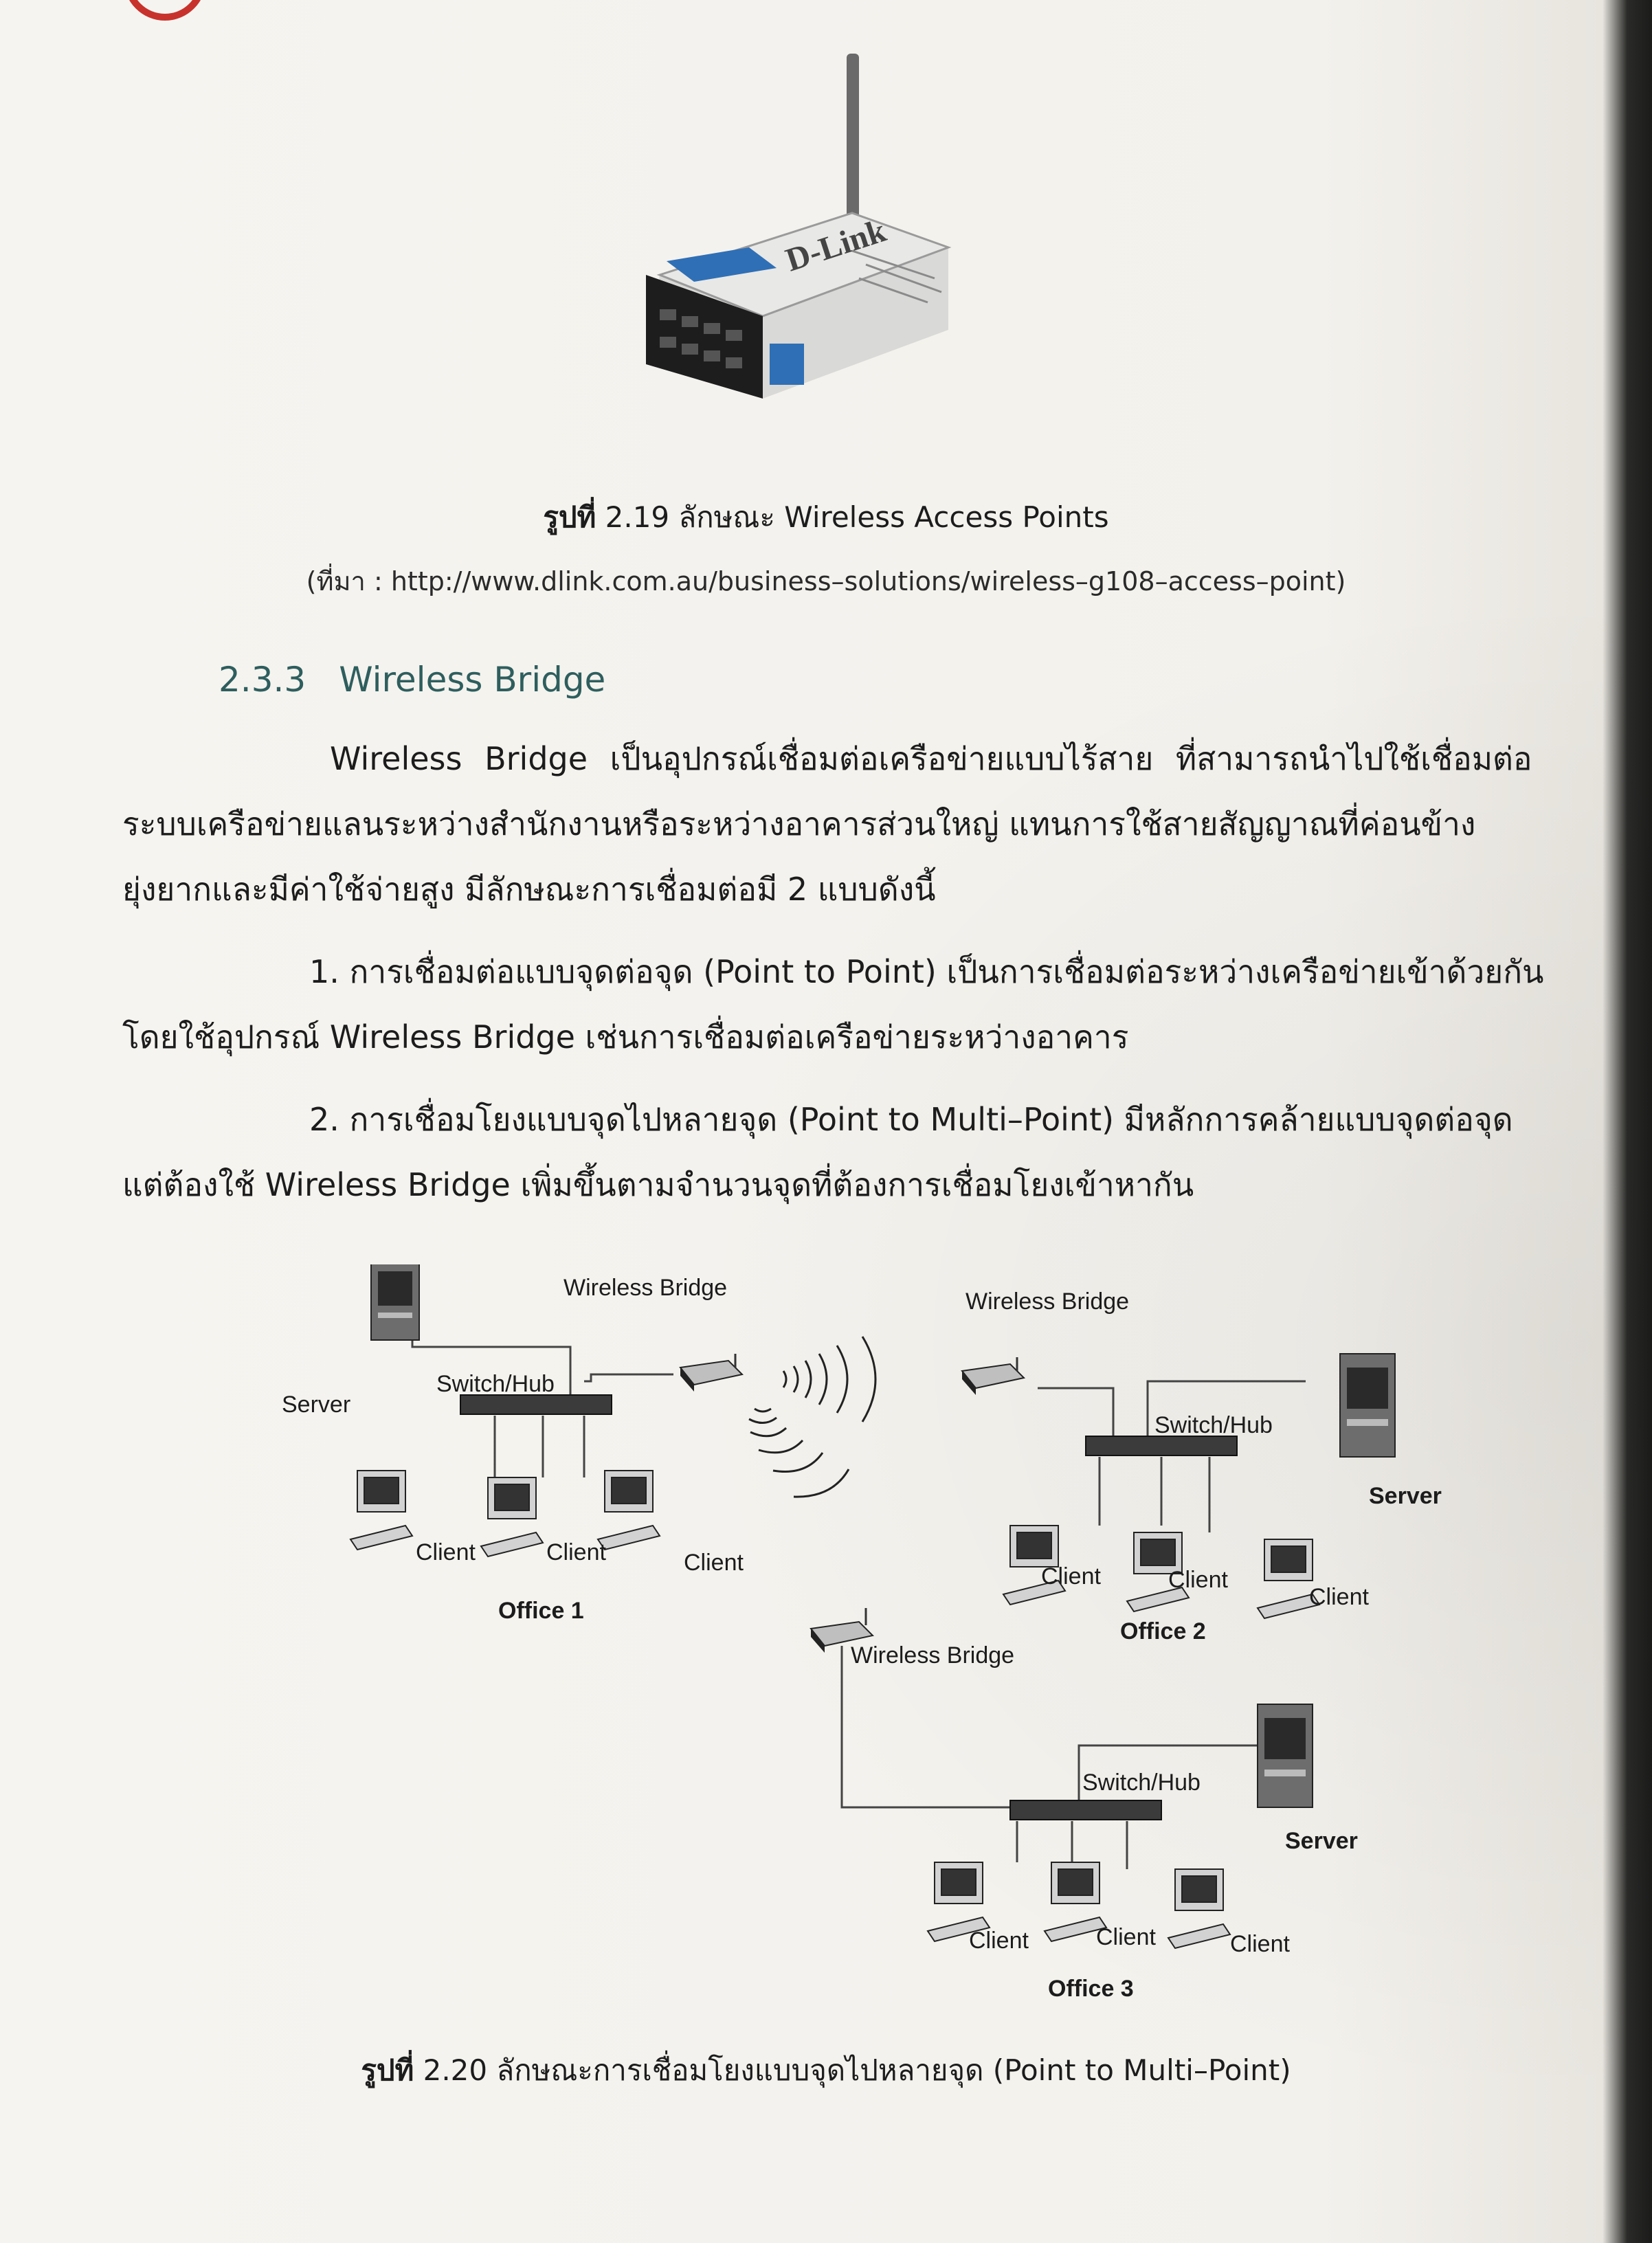 Image resolution: width=1652 pixels, height=2243 pixels. What do you see at coordinates (1141, 1783) in the screenshot?
I see `label-switch-3: Switch/Hub` at bounding box center [1141, 1783].